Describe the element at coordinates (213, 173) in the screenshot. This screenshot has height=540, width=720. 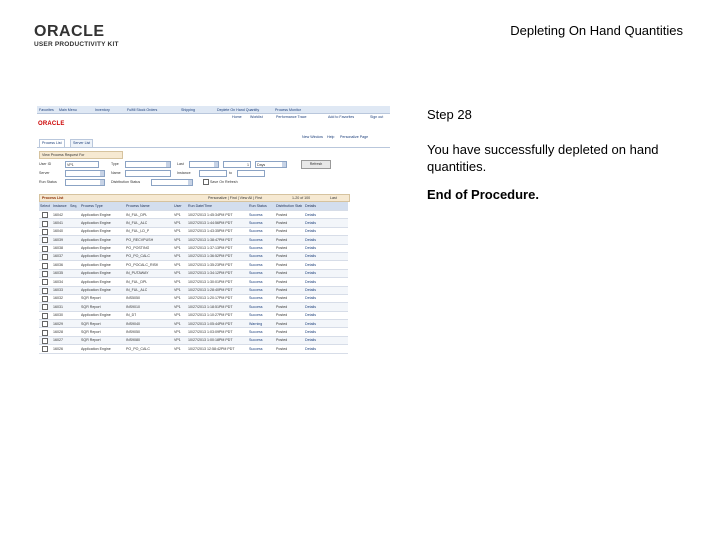
I see `instance-from-input` at that location.